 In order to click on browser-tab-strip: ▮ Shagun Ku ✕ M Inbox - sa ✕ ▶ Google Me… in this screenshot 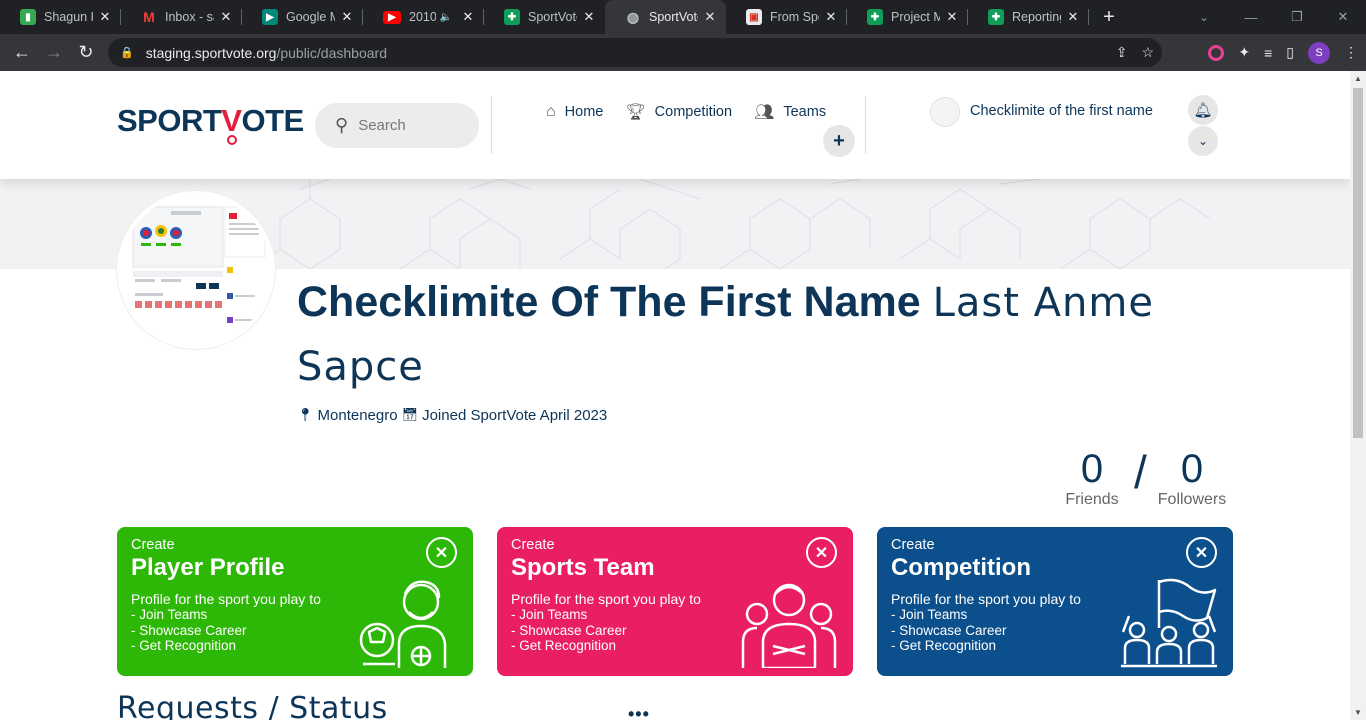, I will do `click(683, 17)`.